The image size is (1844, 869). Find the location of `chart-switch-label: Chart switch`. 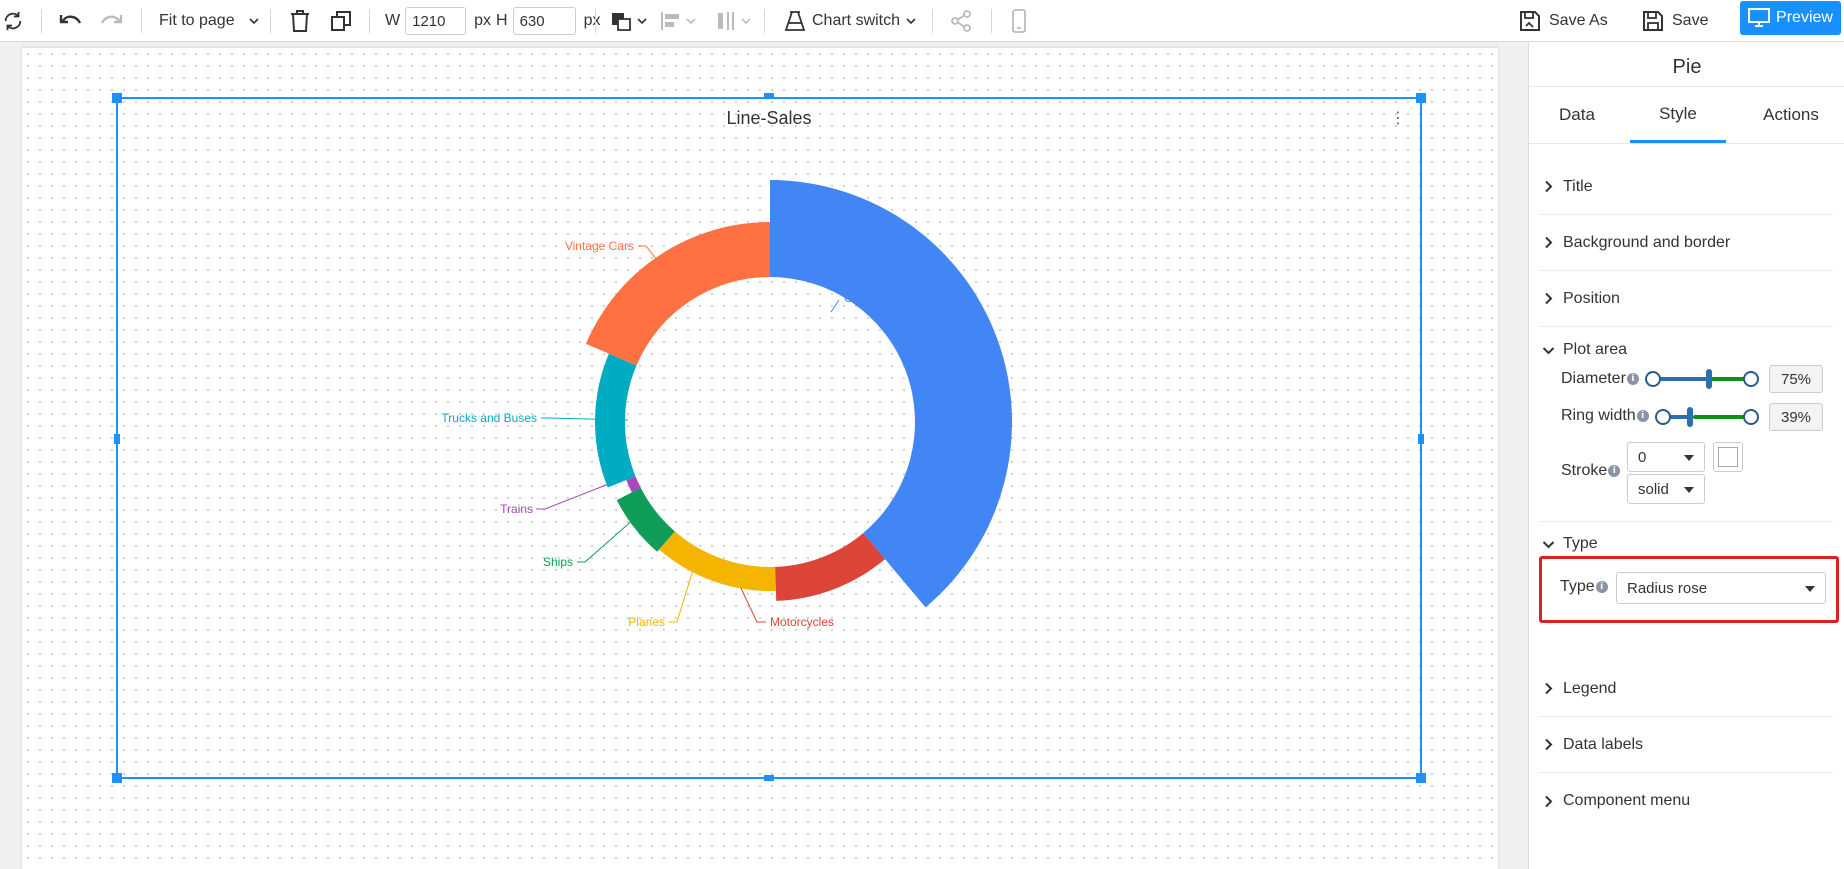

chart-switch-label: Chart switch is located at coordinates (856, 20).